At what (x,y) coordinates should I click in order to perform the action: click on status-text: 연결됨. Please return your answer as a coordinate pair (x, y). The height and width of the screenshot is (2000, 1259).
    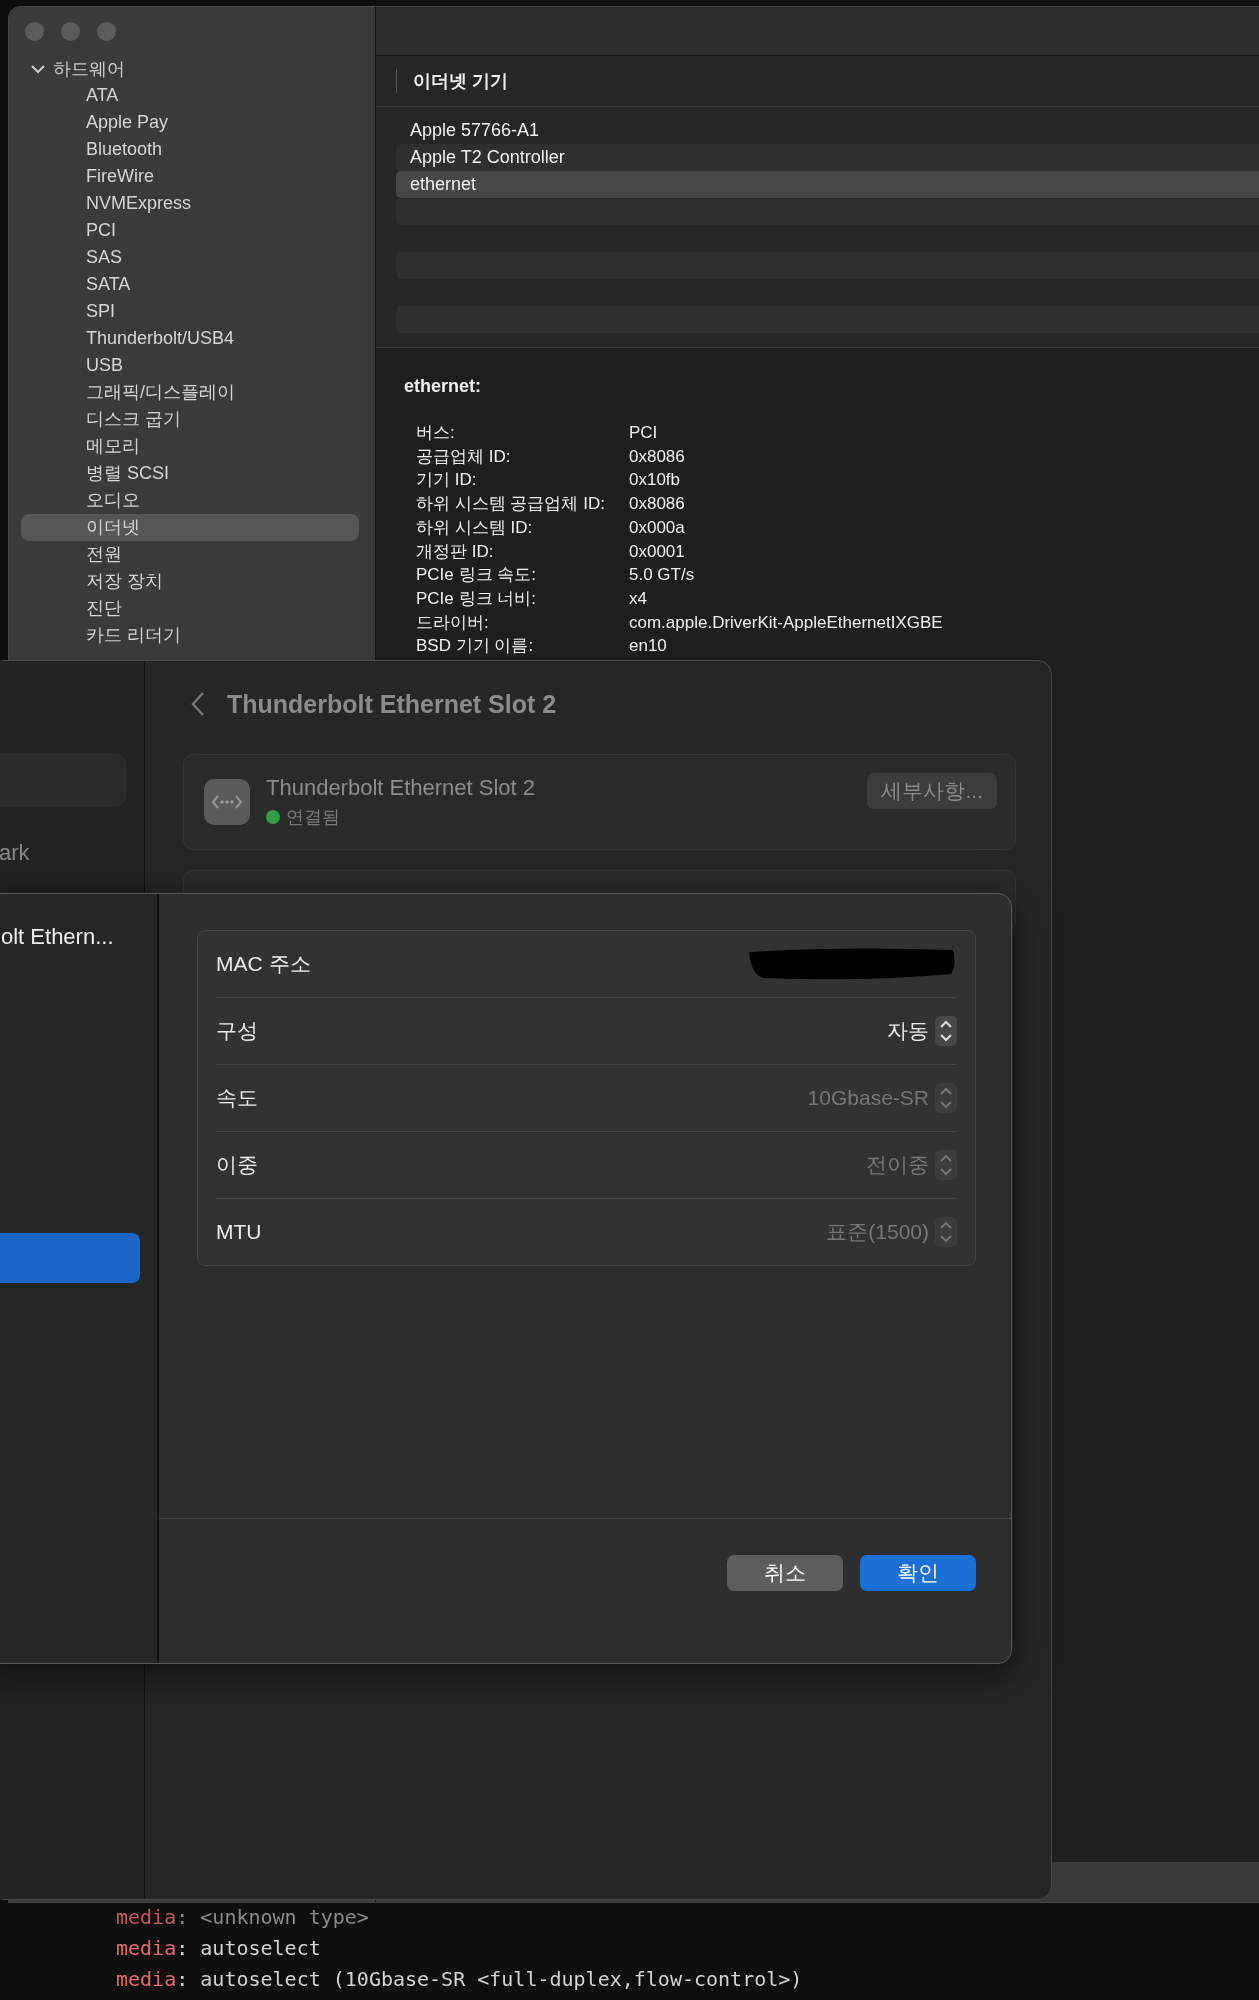
    Looking at the image, I should click on (313, 817).